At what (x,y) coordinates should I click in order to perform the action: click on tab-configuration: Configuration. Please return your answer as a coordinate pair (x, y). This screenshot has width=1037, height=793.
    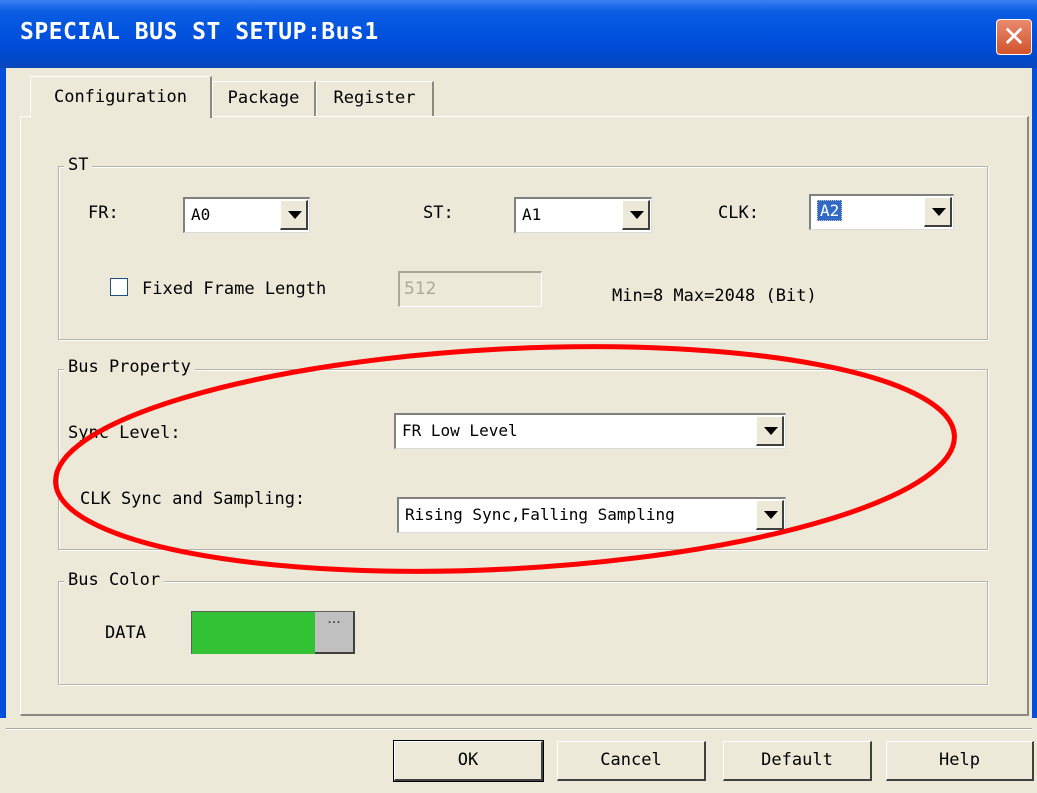
    Looking at the image, I should click on (121, 97).